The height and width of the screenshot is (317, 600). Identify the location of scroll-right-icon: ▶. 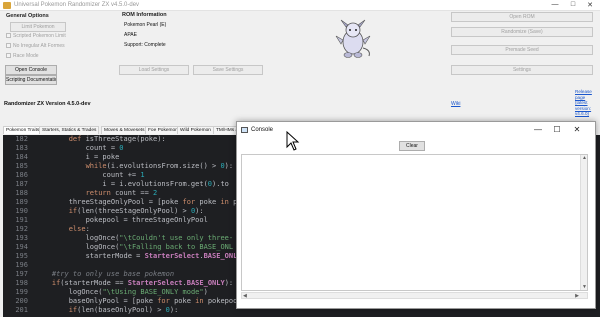
(577, 296).